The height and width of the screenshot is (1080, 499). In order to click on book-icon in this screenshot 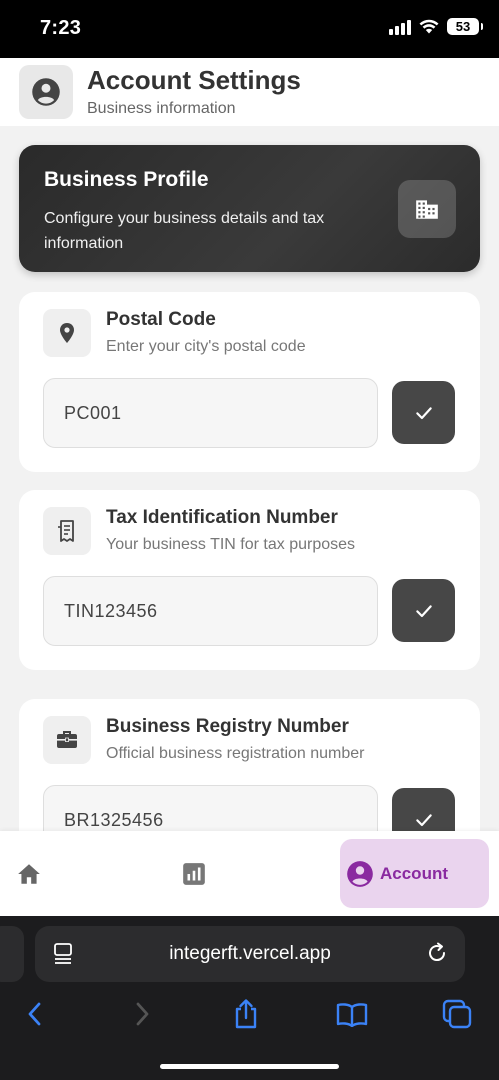, I will do `click(352, 1015)`.